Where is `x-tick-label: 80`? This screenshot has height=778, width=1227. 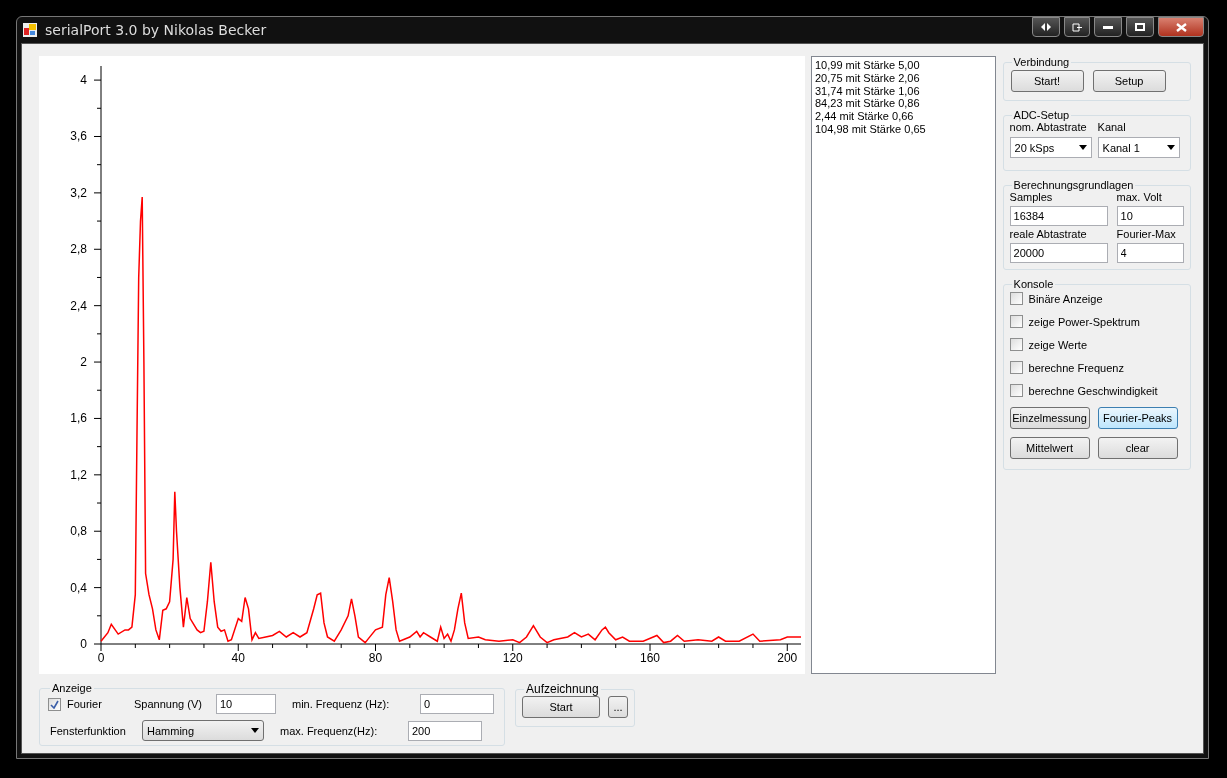 x-tick-label: 80 is located at coordinates (375, 658).